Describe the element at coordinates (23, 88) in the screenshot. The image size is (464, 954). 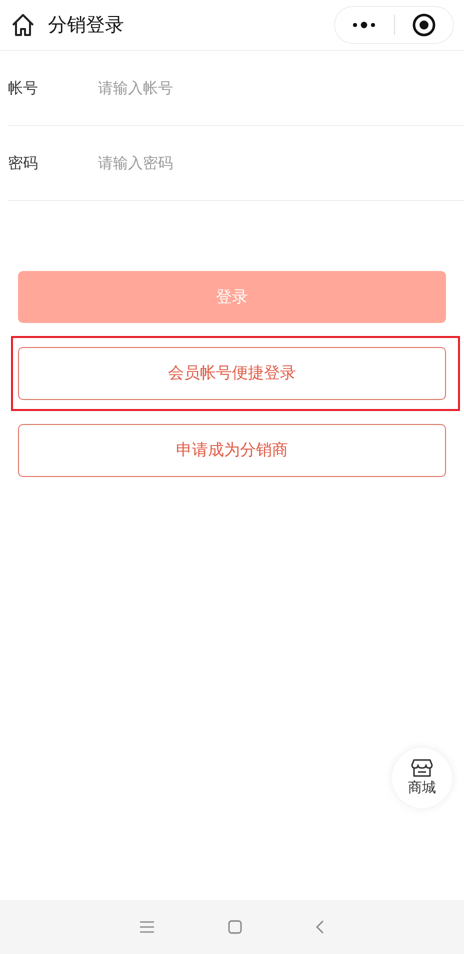
I see `field-label: 帐号` at that location.